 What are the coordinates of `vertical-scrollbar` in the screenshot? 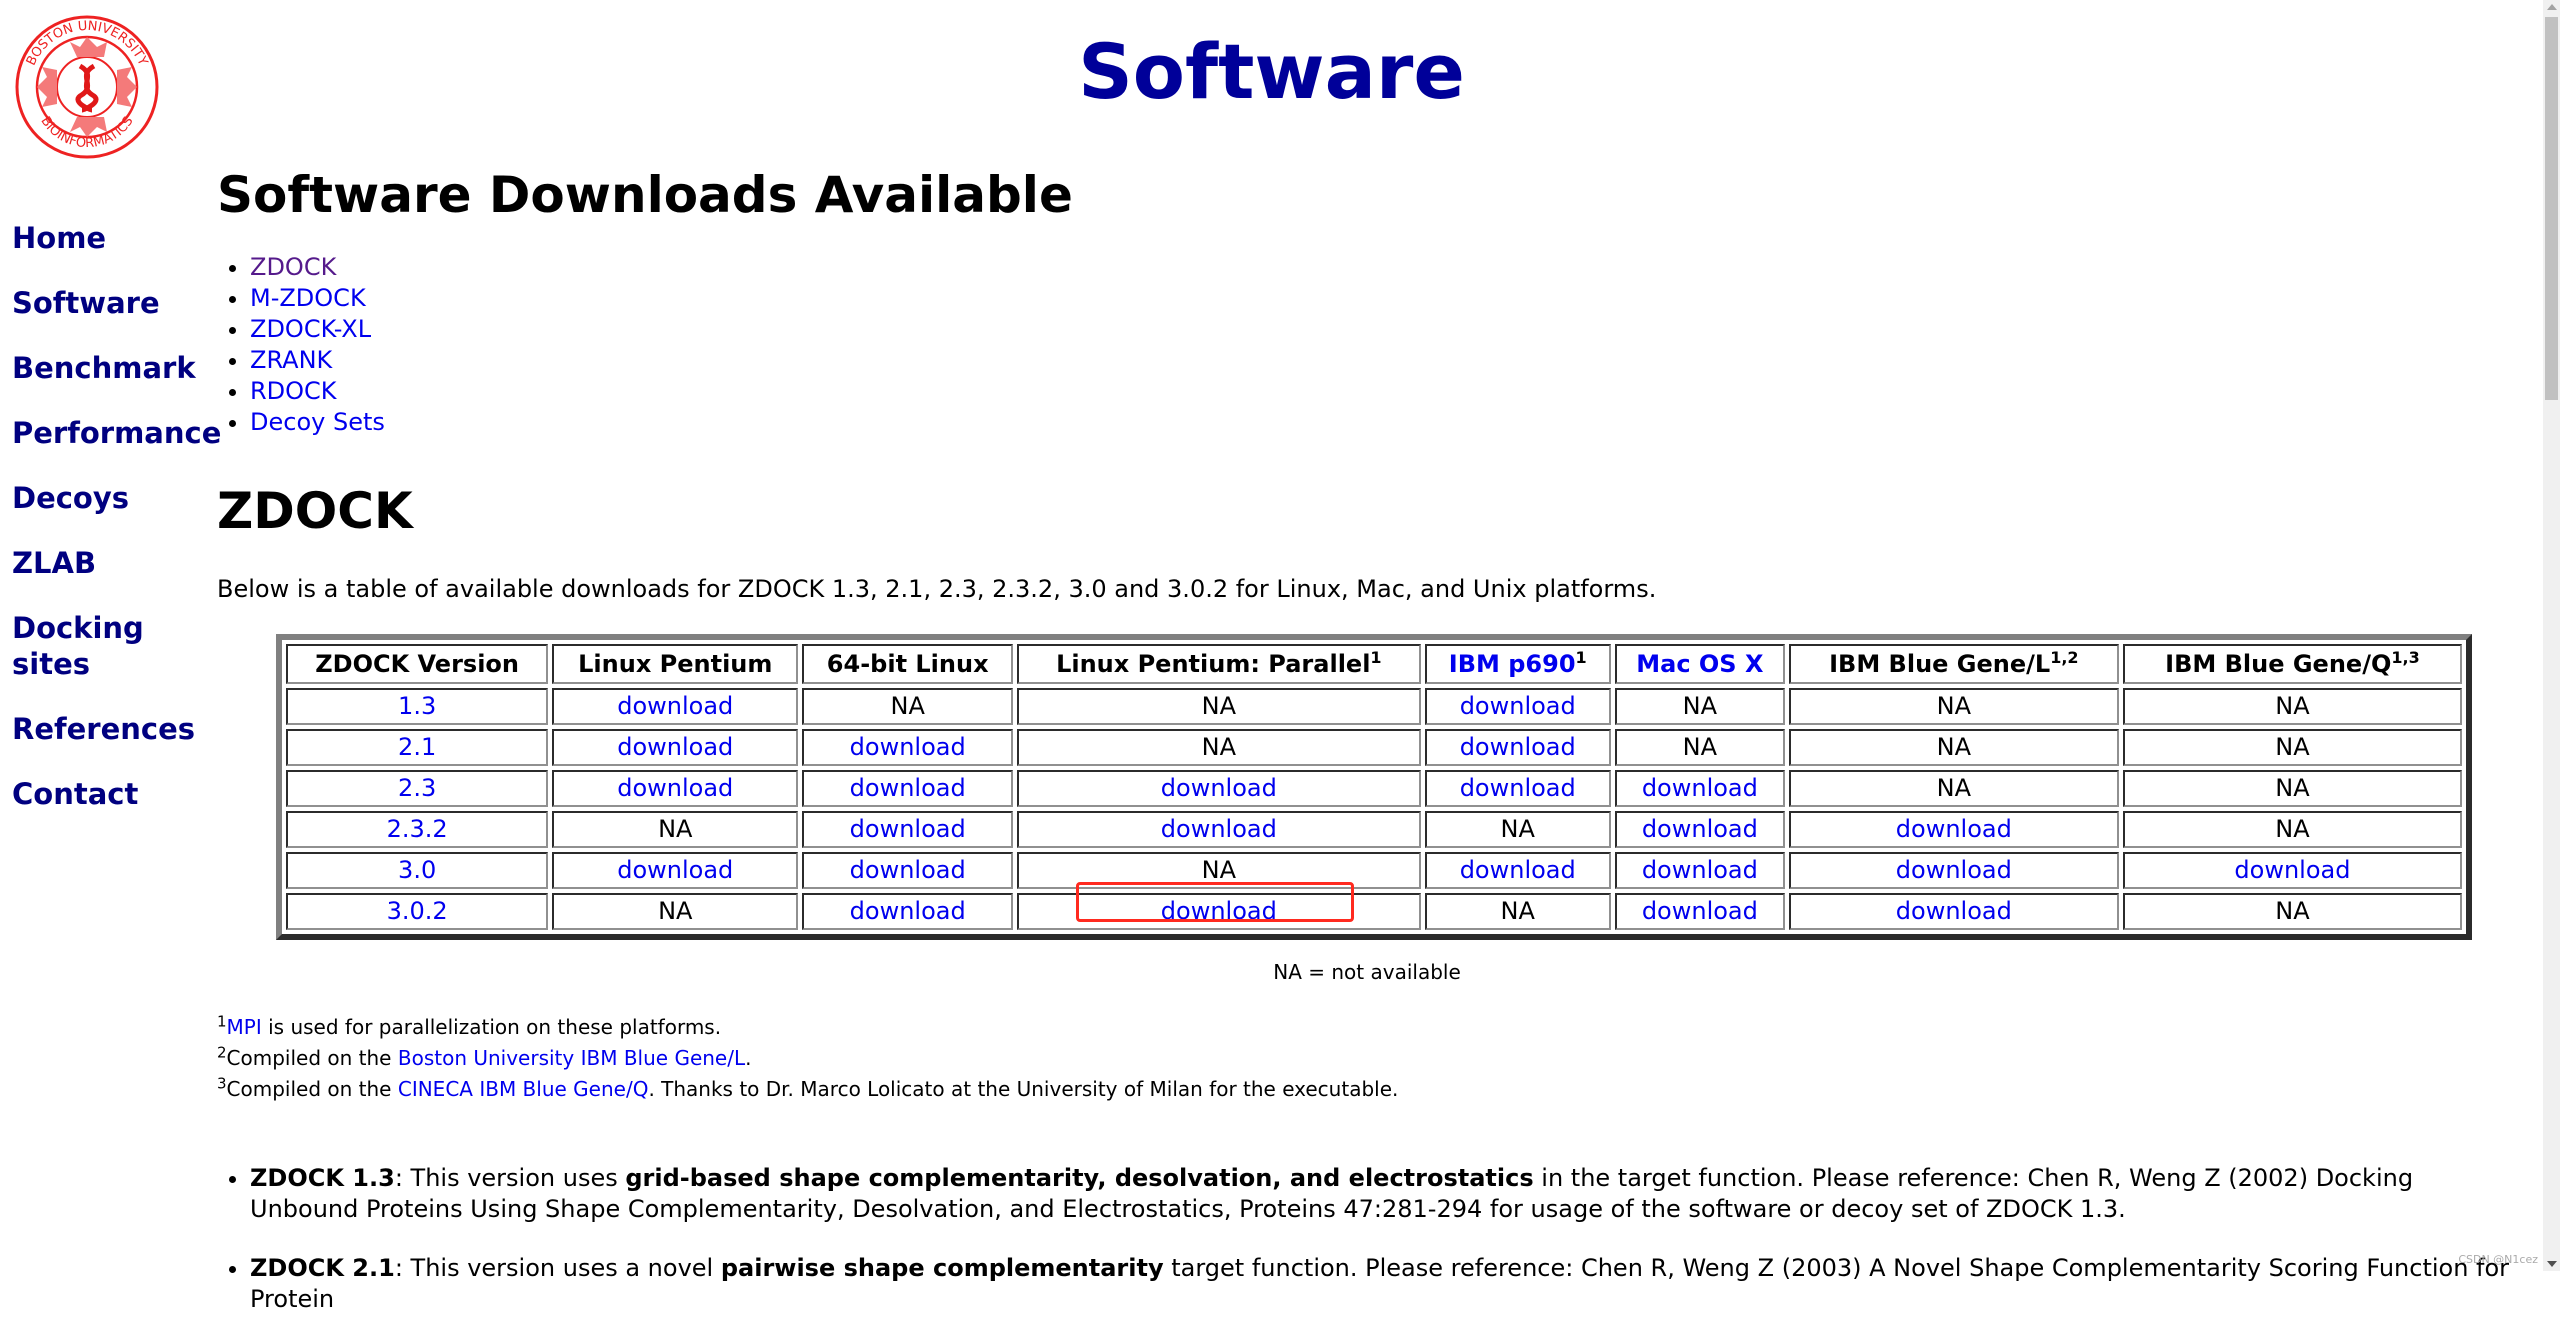 It's located at (2551, 635).